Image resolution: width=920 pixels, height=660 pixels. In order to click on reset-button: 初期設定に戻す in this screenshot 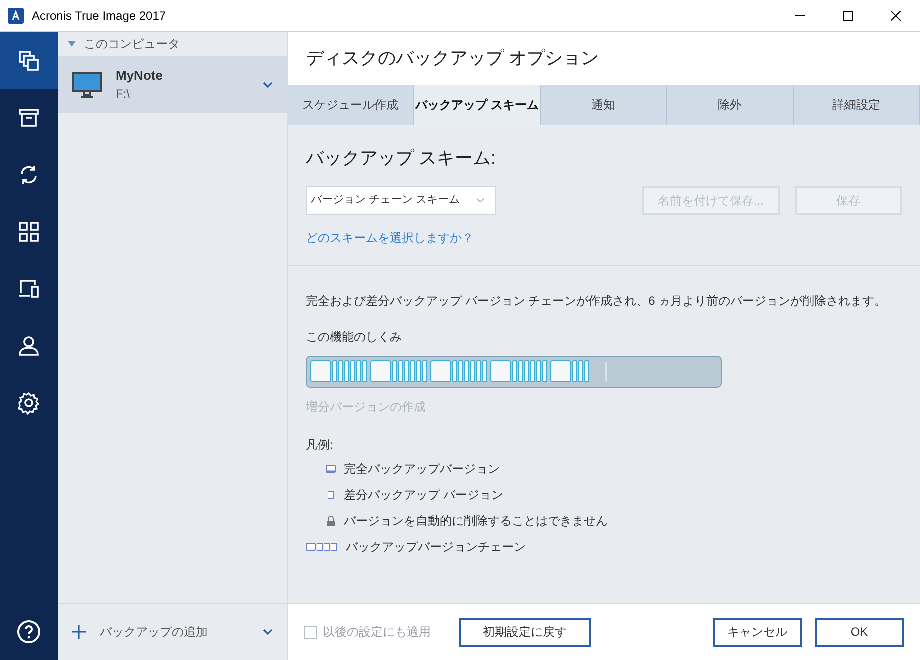, I will do `click(525, 632)`.